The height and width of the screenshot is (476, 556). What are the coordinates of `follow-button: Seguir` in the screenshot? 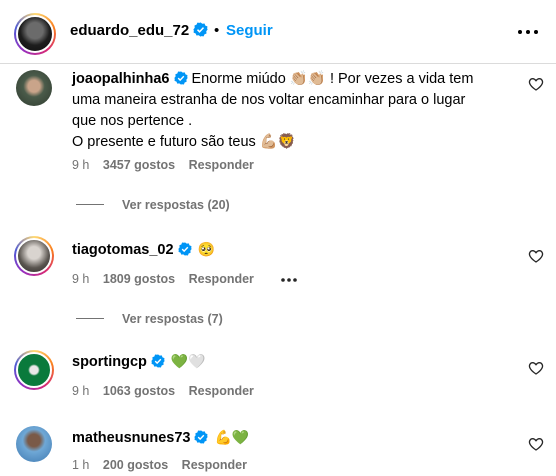 It's located at (249, 30).